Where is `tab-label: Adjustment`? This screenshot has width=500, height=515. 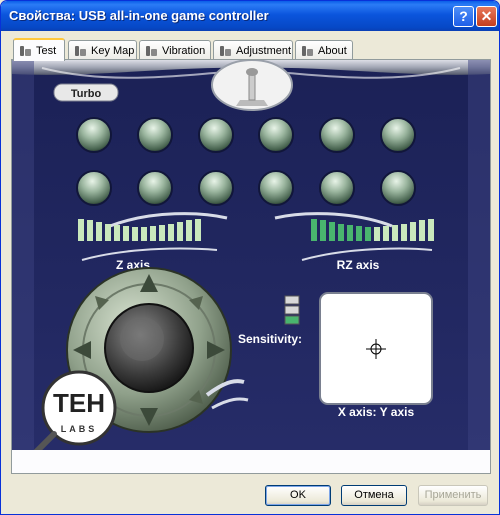 tab-label: Adjustment is located at coordinates (264, 50).